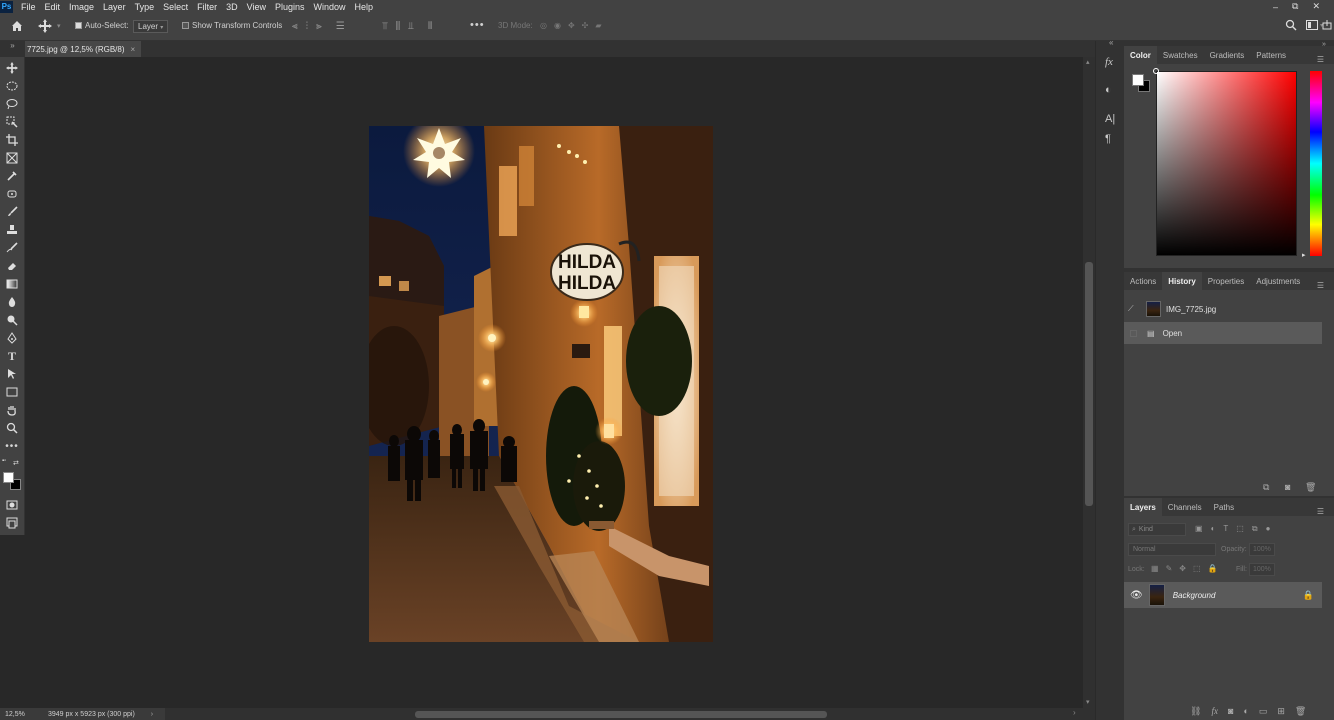 This screenshot has height=720, width=1334. I want to click on filter-adjustment-icon: ◐, so click(1213, 529).